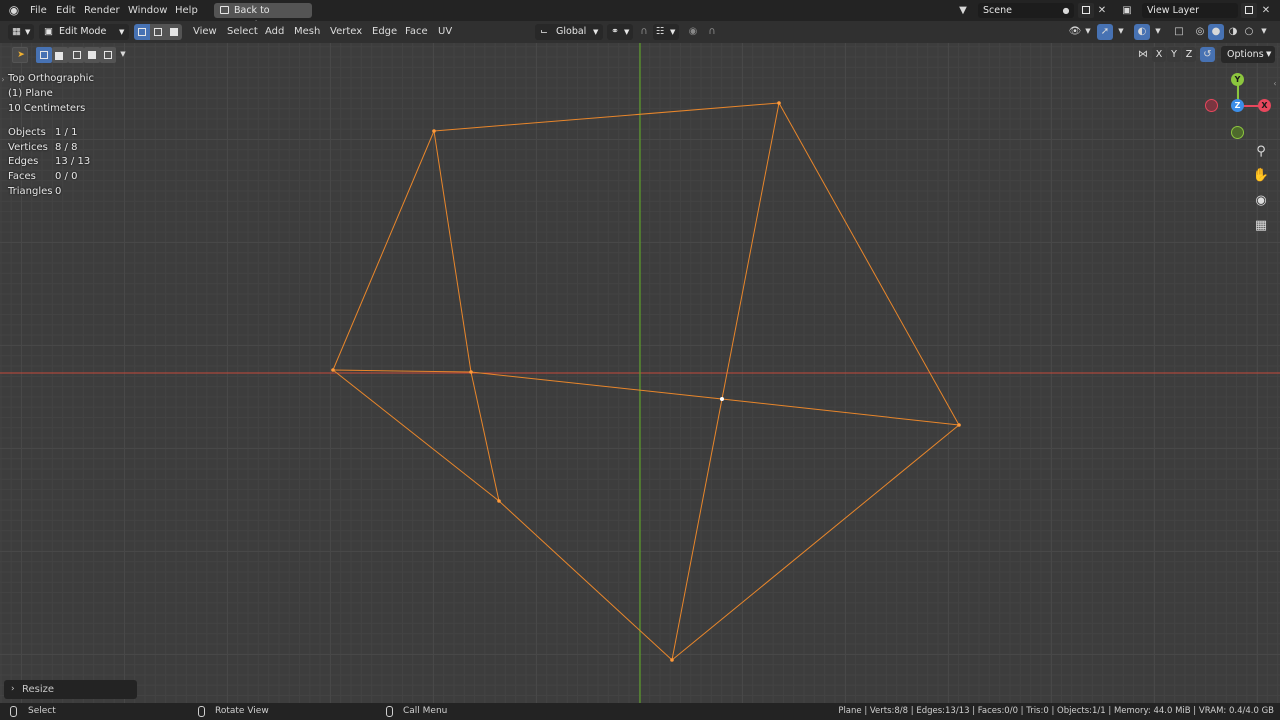  I want to click on view-layer-field: View Layer, so click(1190, 10).